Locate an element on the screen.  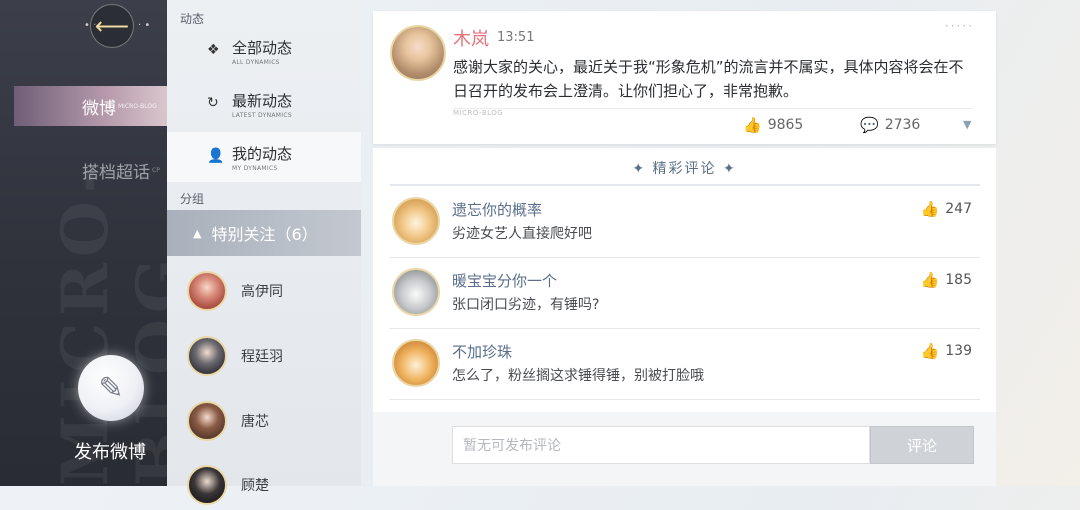
post-comment-button: 💬 2736 is located at coordinates (890, 125).